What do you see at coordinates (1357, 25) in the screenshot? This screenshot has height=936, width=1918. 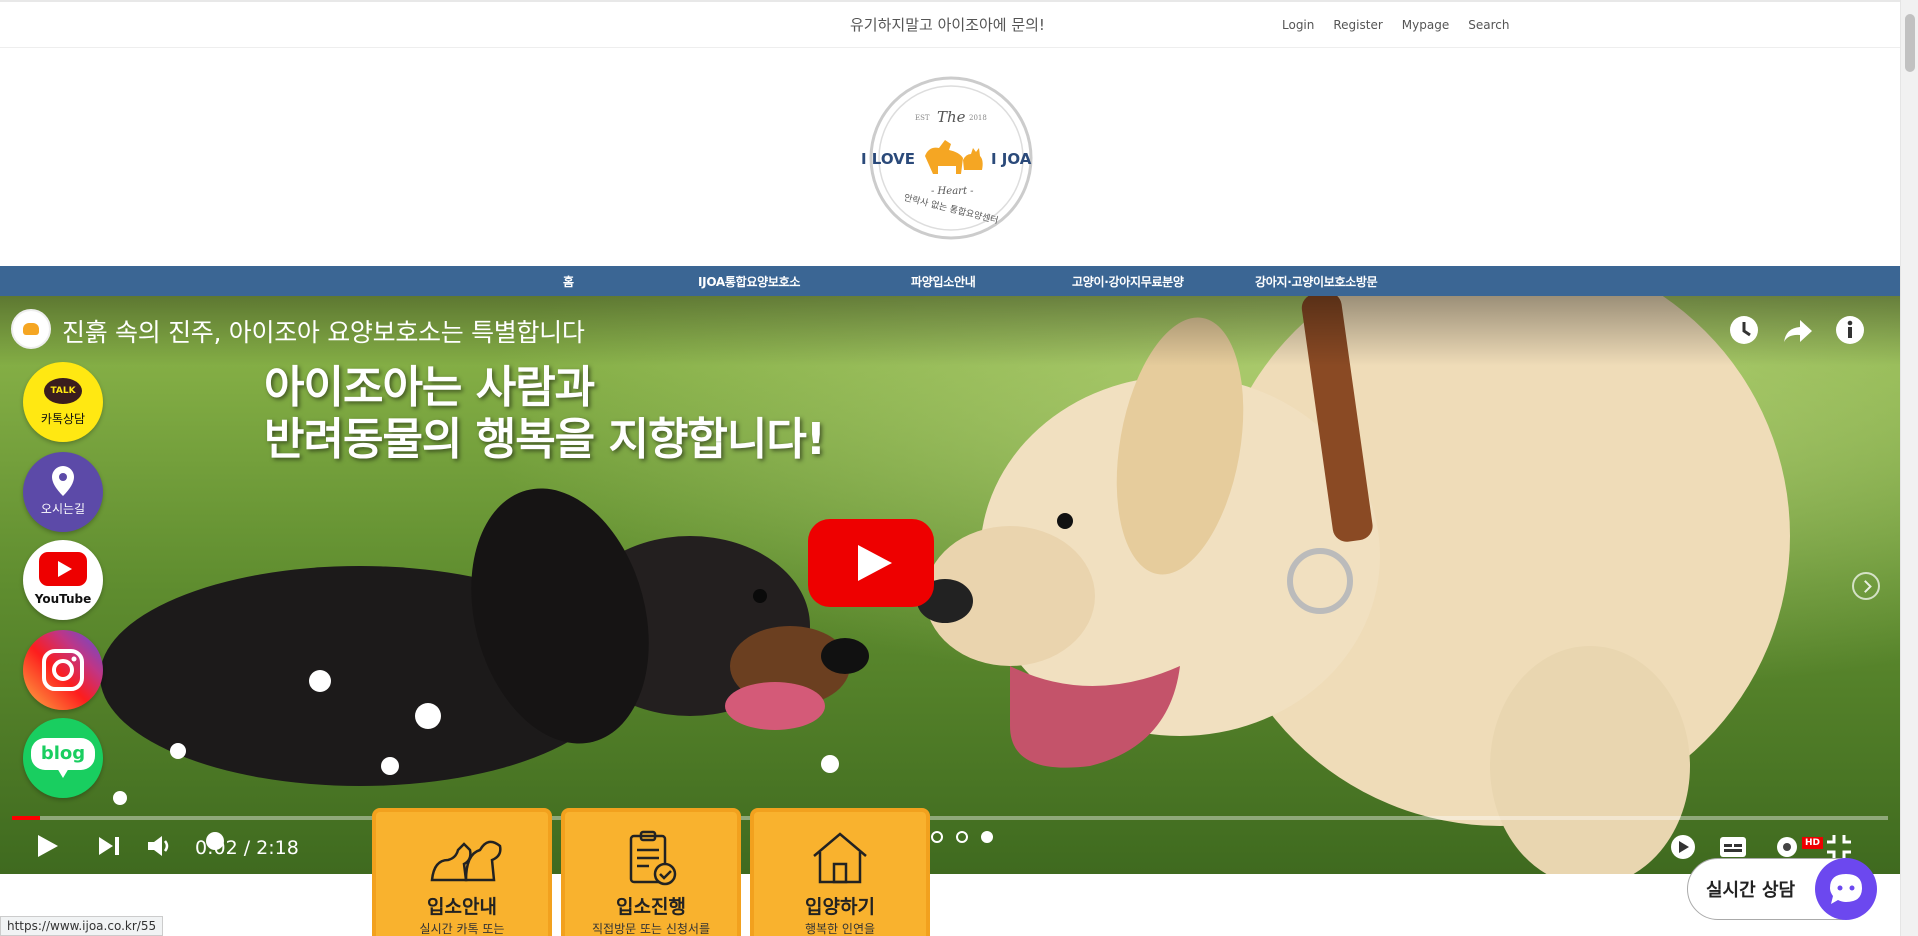 I see `register-link: Register` at bounding box center [1357, 25].